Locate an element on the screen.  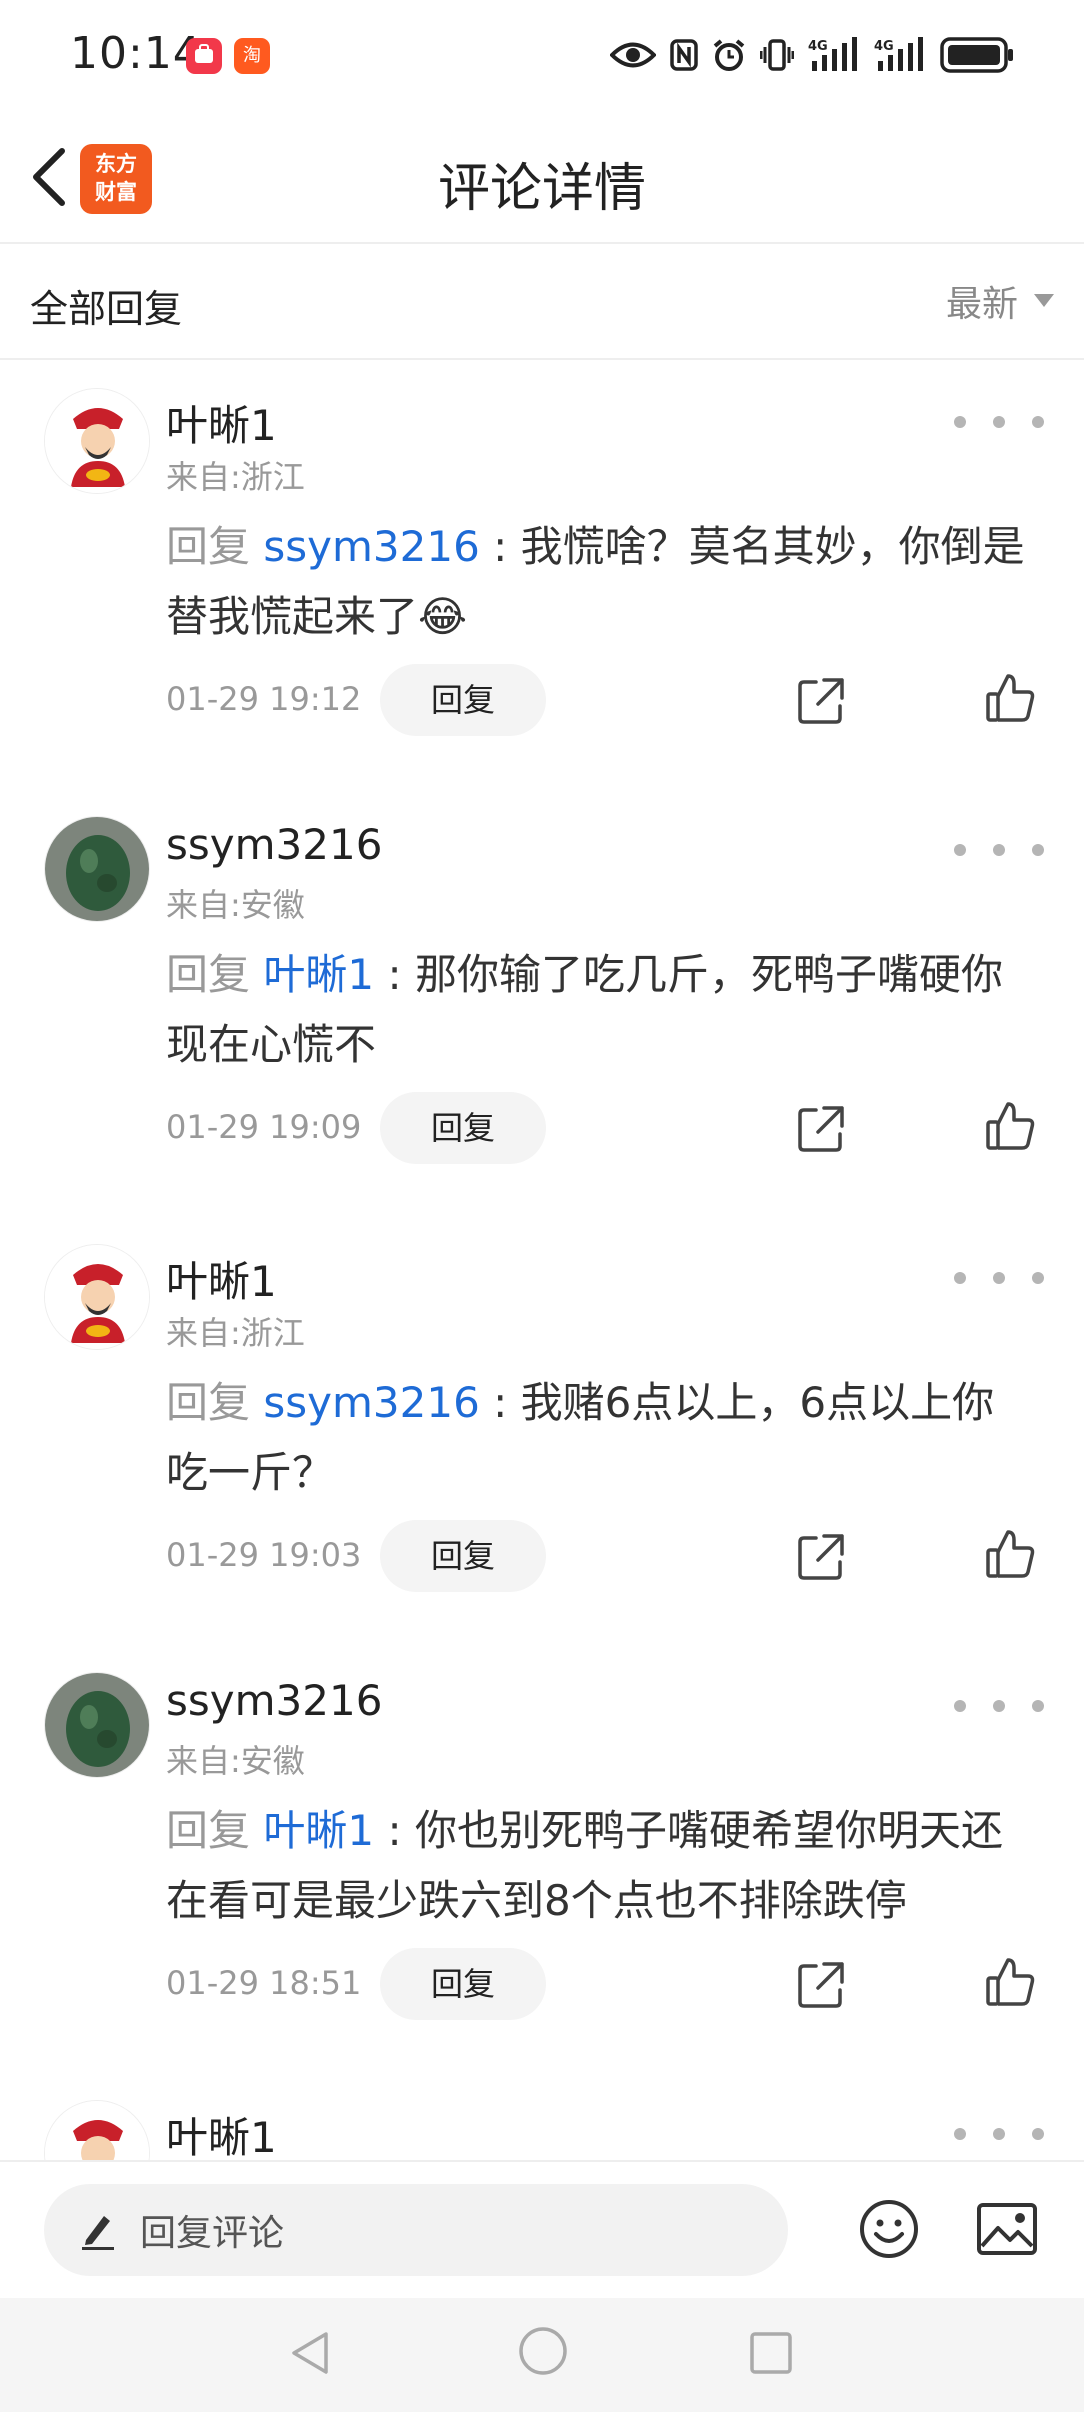
system-recents-button is located at coordinates (771, 2355).